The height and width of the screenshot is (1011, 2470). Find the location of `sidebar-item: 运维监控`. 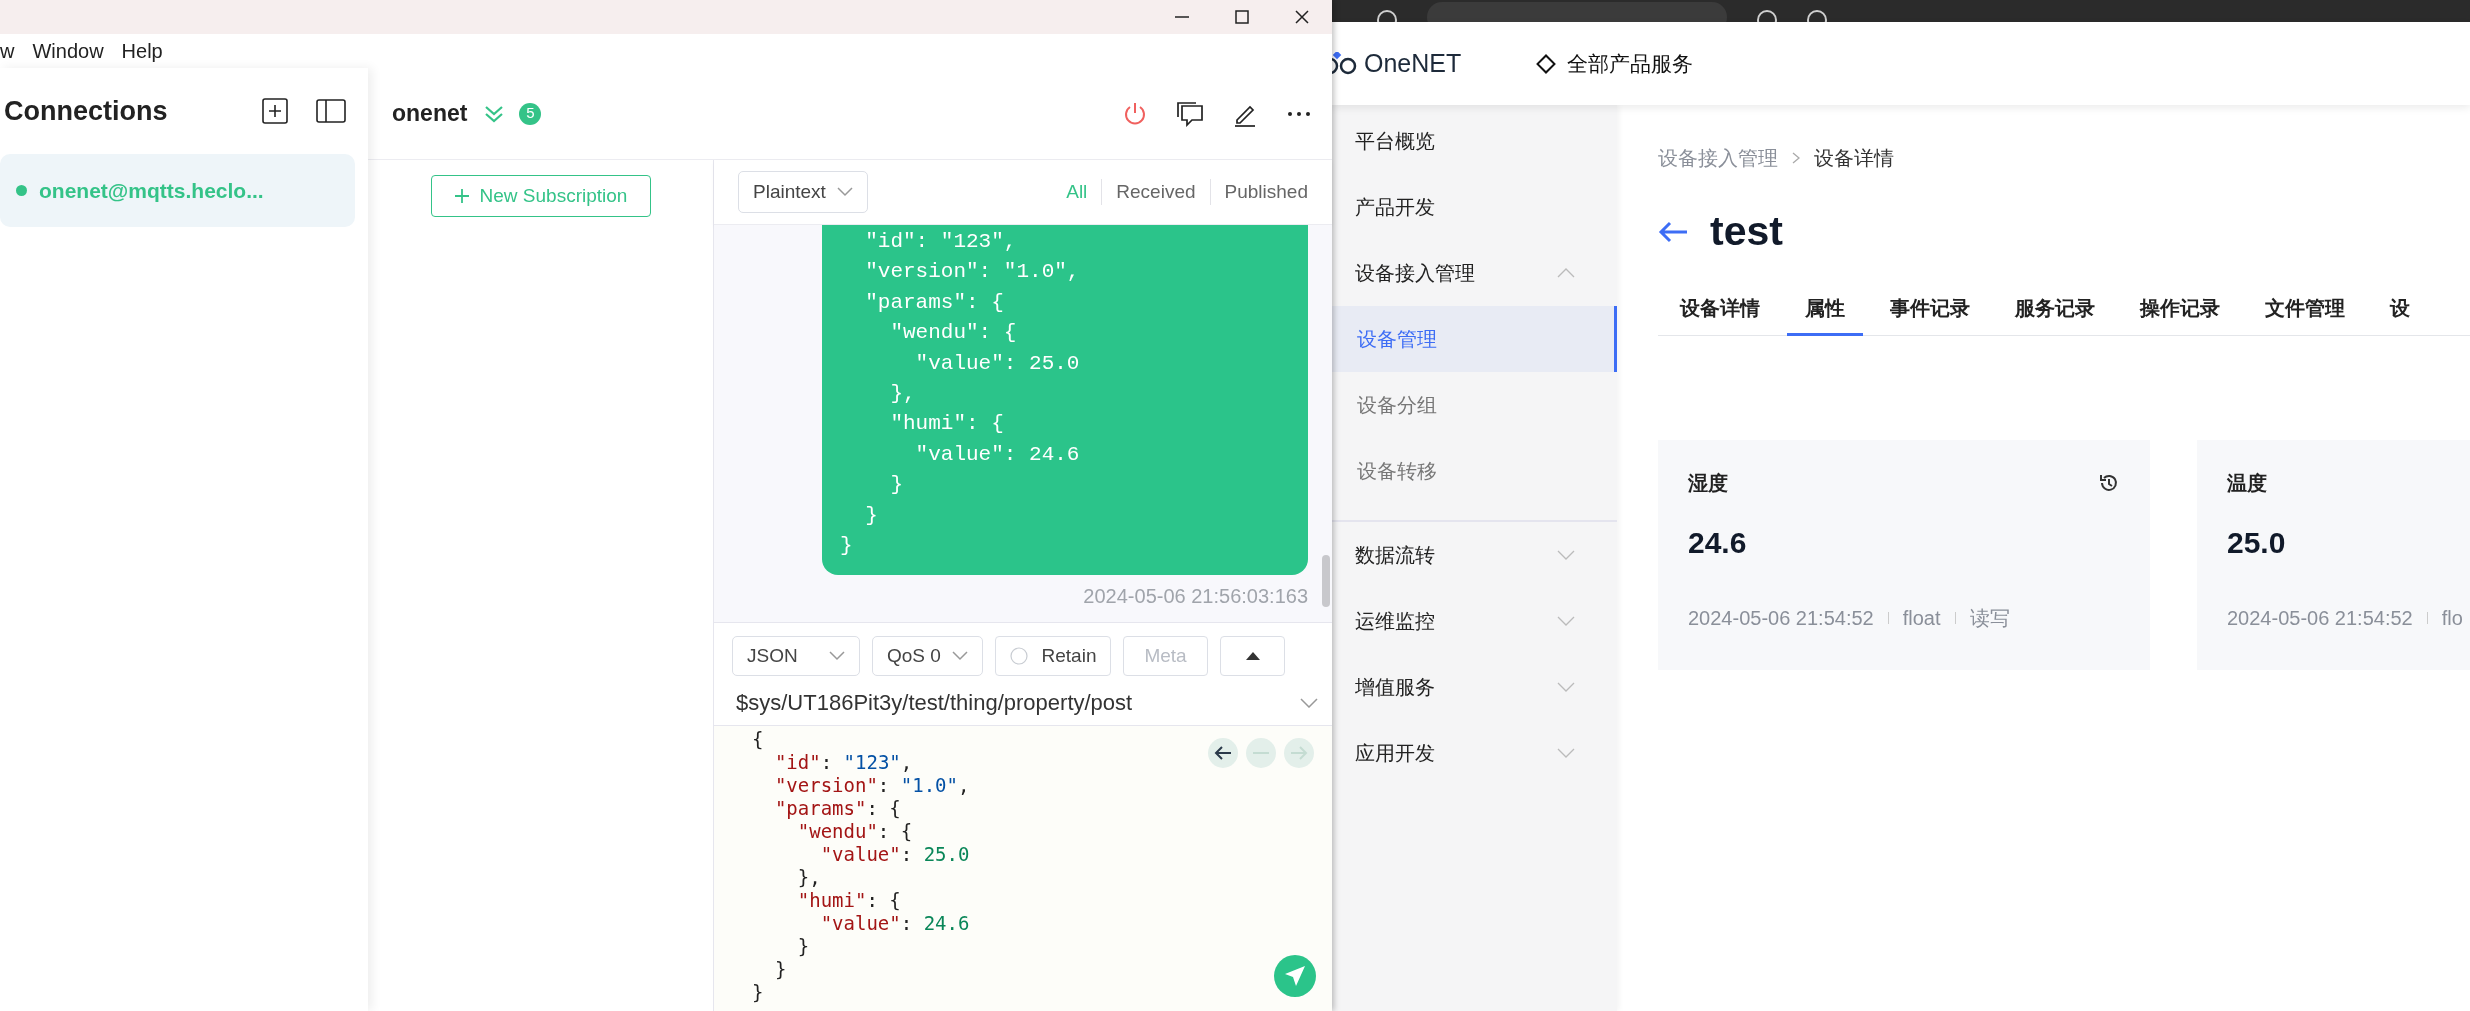

sidebar-item: 运维监控 is located at coordinates (1474, 621).